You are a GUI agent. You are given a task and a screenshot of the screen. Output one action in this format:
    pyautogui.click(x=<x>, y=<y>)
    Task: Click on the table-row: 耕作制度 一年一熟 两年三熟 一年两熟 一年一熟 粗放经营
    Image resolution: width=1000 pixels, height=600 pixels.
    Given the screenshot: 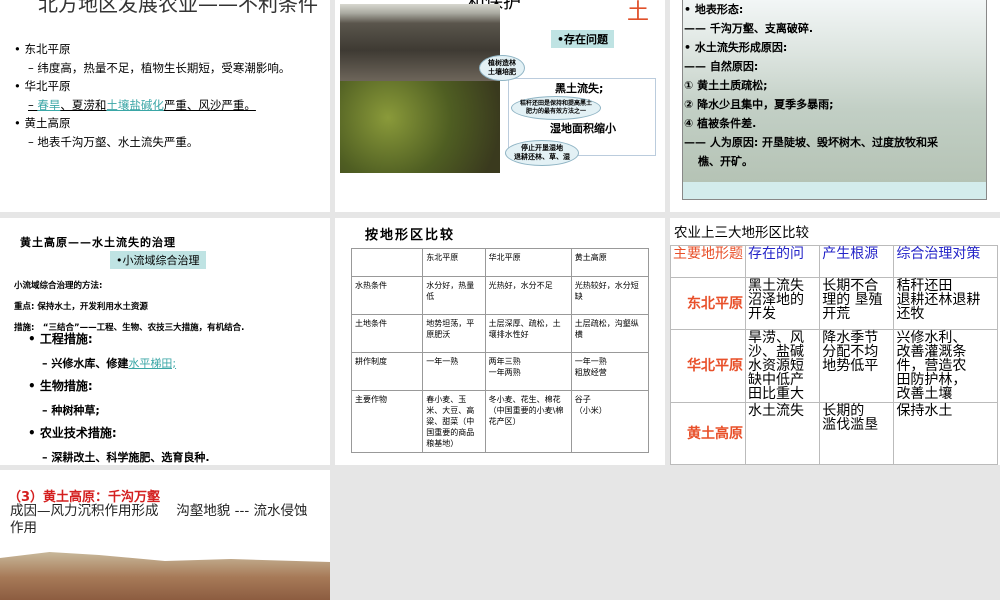 What is the action you would take?
    pyautogui.click(x=500, y=371)
    